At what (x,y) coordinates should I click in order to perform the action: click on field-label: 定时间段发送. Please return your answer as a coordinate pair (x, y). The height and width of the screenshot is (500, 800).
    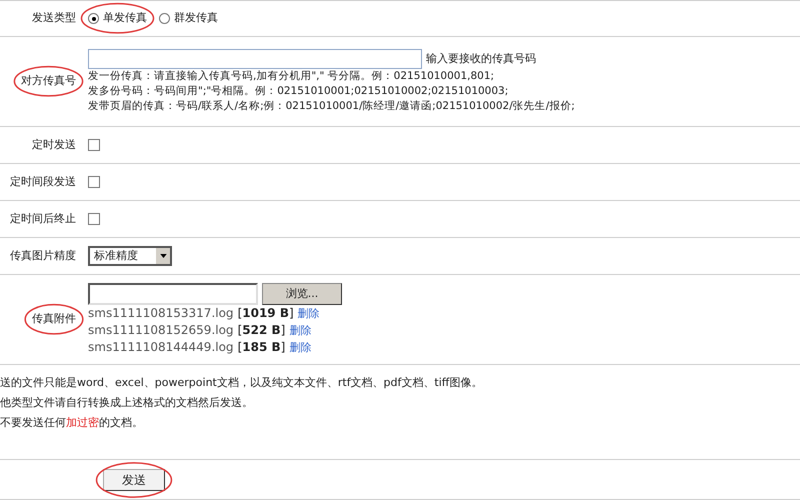
    Looking at the image, I should click on (43, 182).